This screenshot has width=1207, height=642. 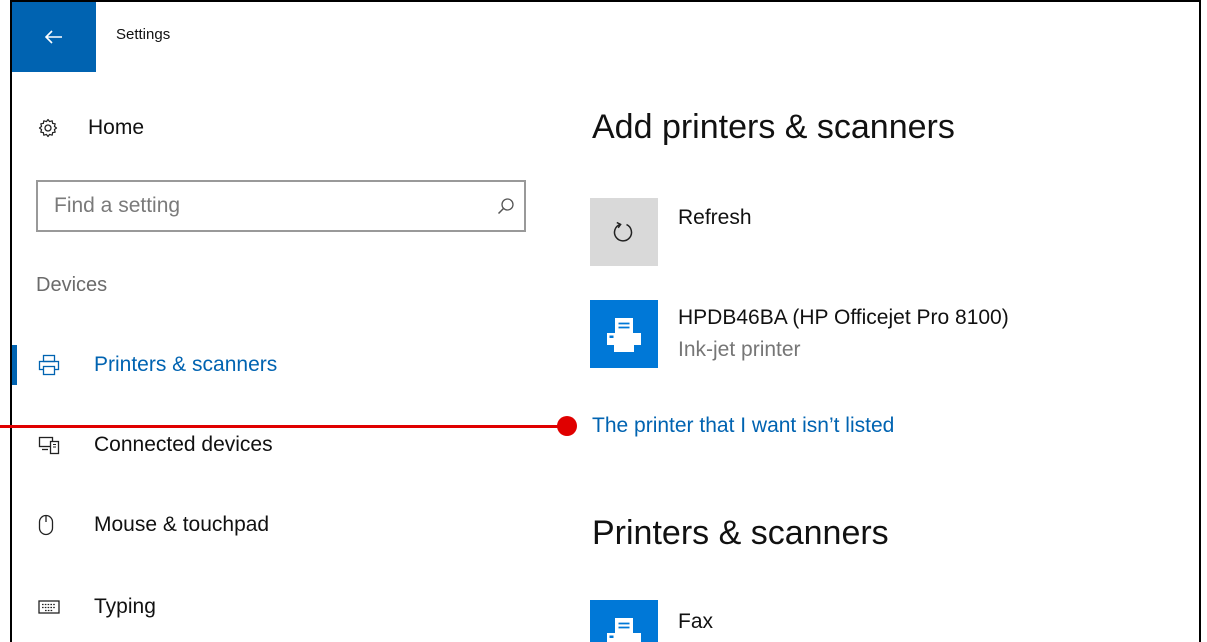 What do you see at coordinates (567, 426) in the screenshot?
I see `callout-dot` at bounding box center [567, 426].